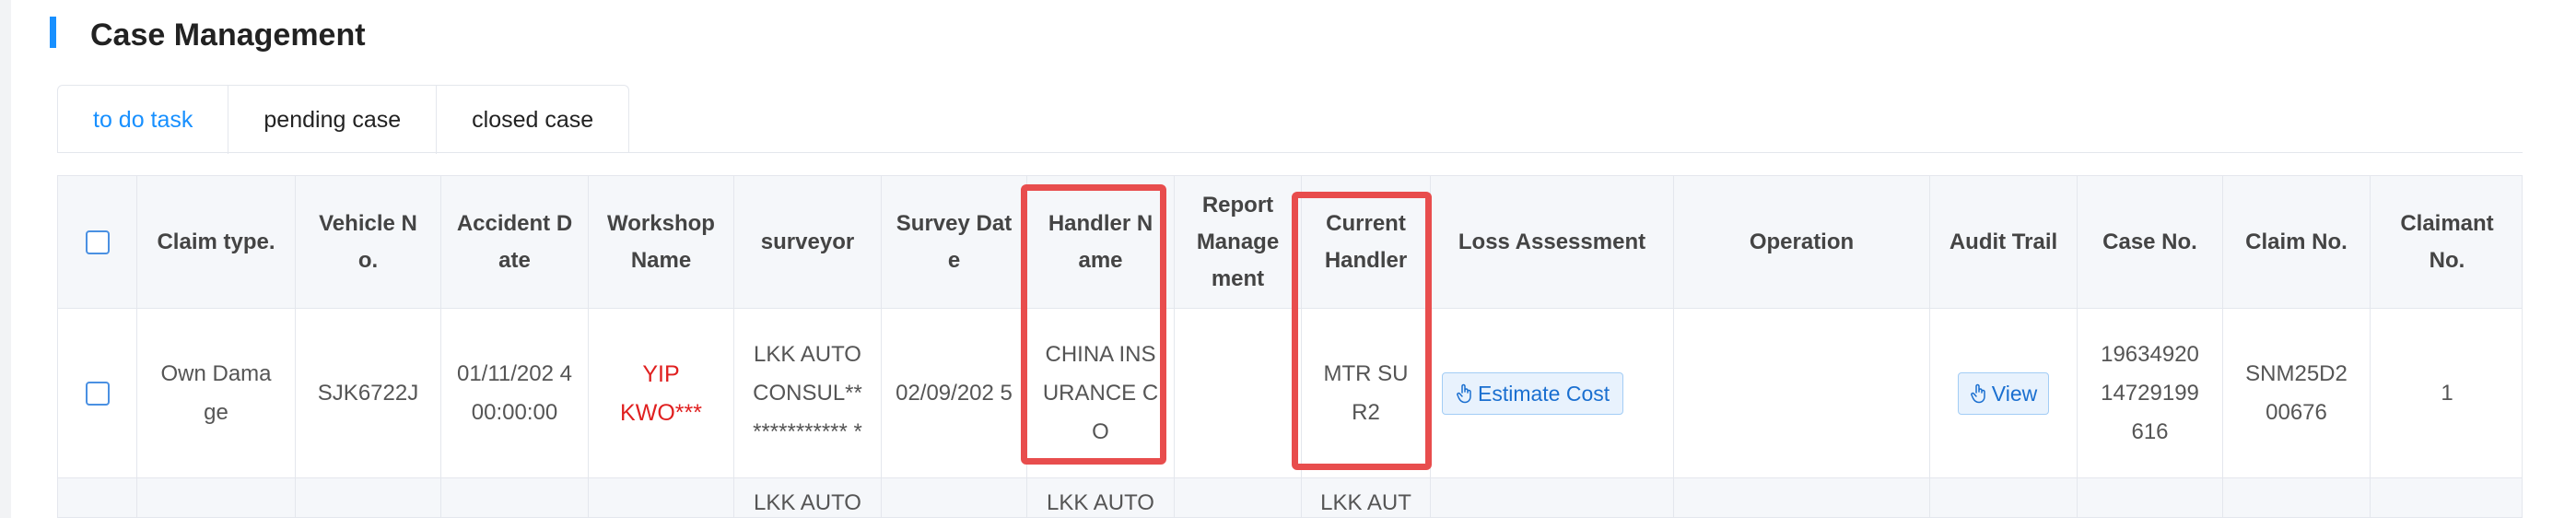 This screenshot has width=2576, height=518. I want to click on cell-claimant-no, so click(2447, 497).